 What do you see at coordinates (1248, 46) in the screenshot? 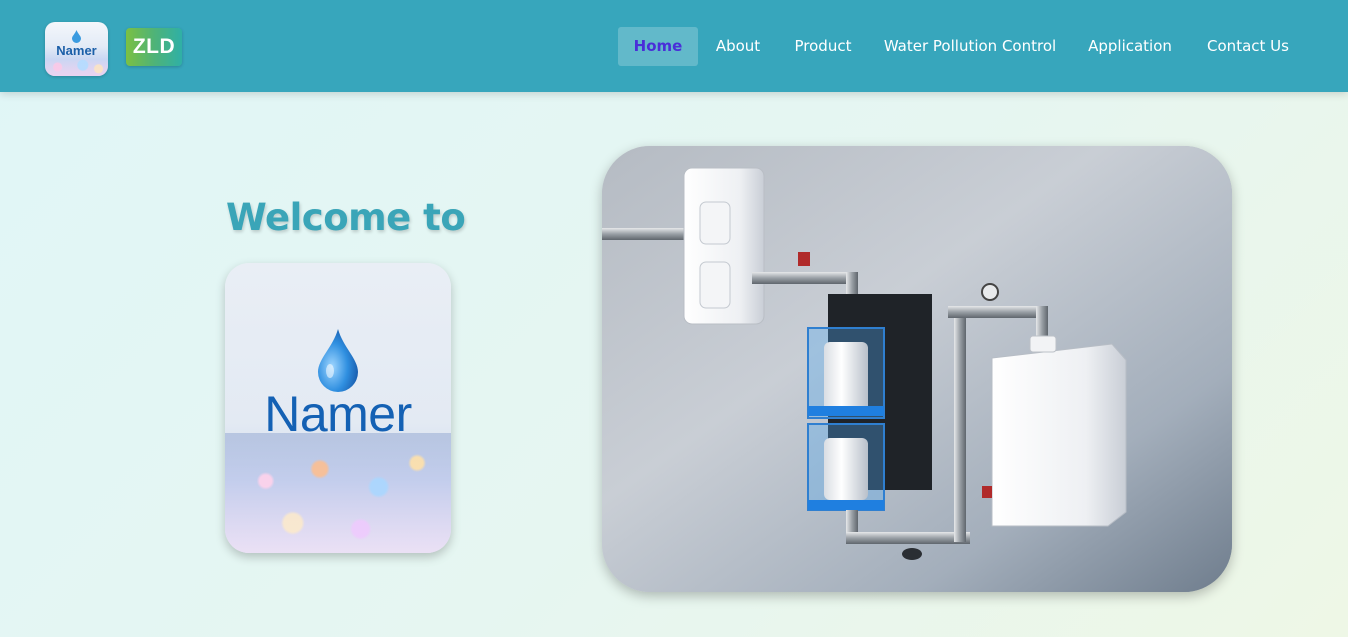
I see `nav-contact-us: Contact Us` at bounding box center [1248, 46].